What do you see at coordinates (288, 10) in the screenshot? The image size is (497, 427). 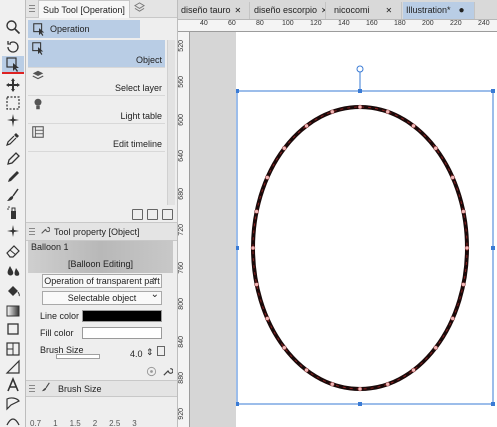 I see `tab-diseno-escorpio: diseño escorpio✕` at bounding box center [288, 10].